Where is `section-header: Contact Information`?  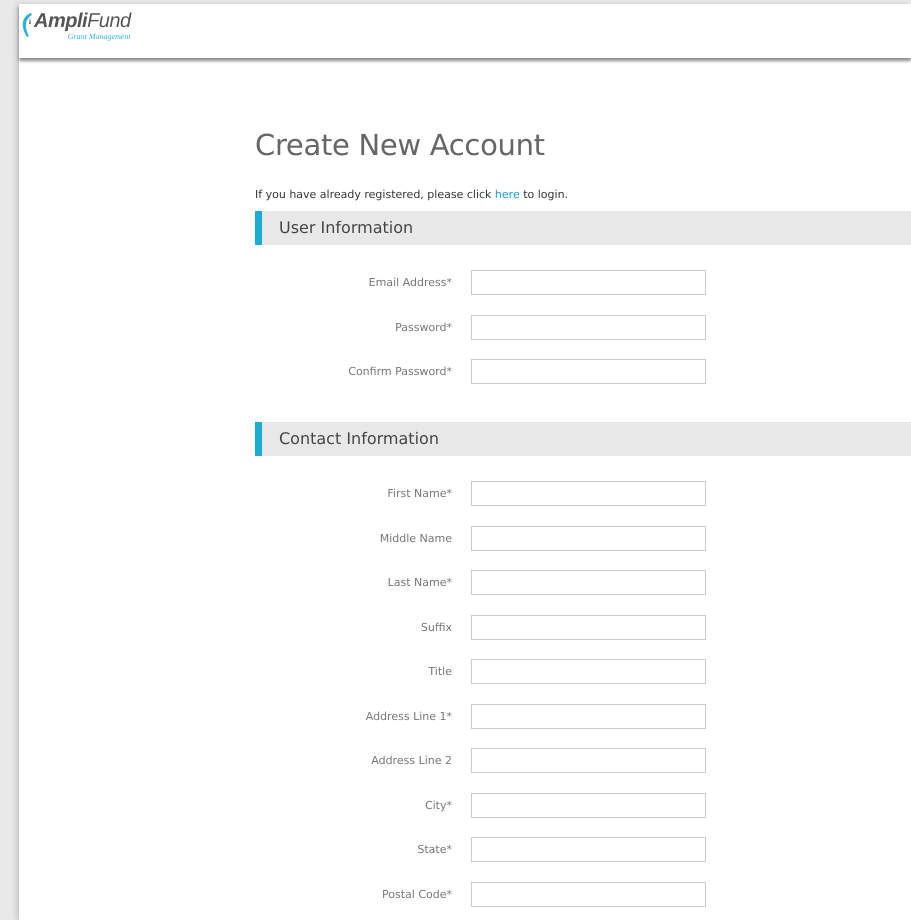
section-header: Contact Information is located at coordinates (583, 439).